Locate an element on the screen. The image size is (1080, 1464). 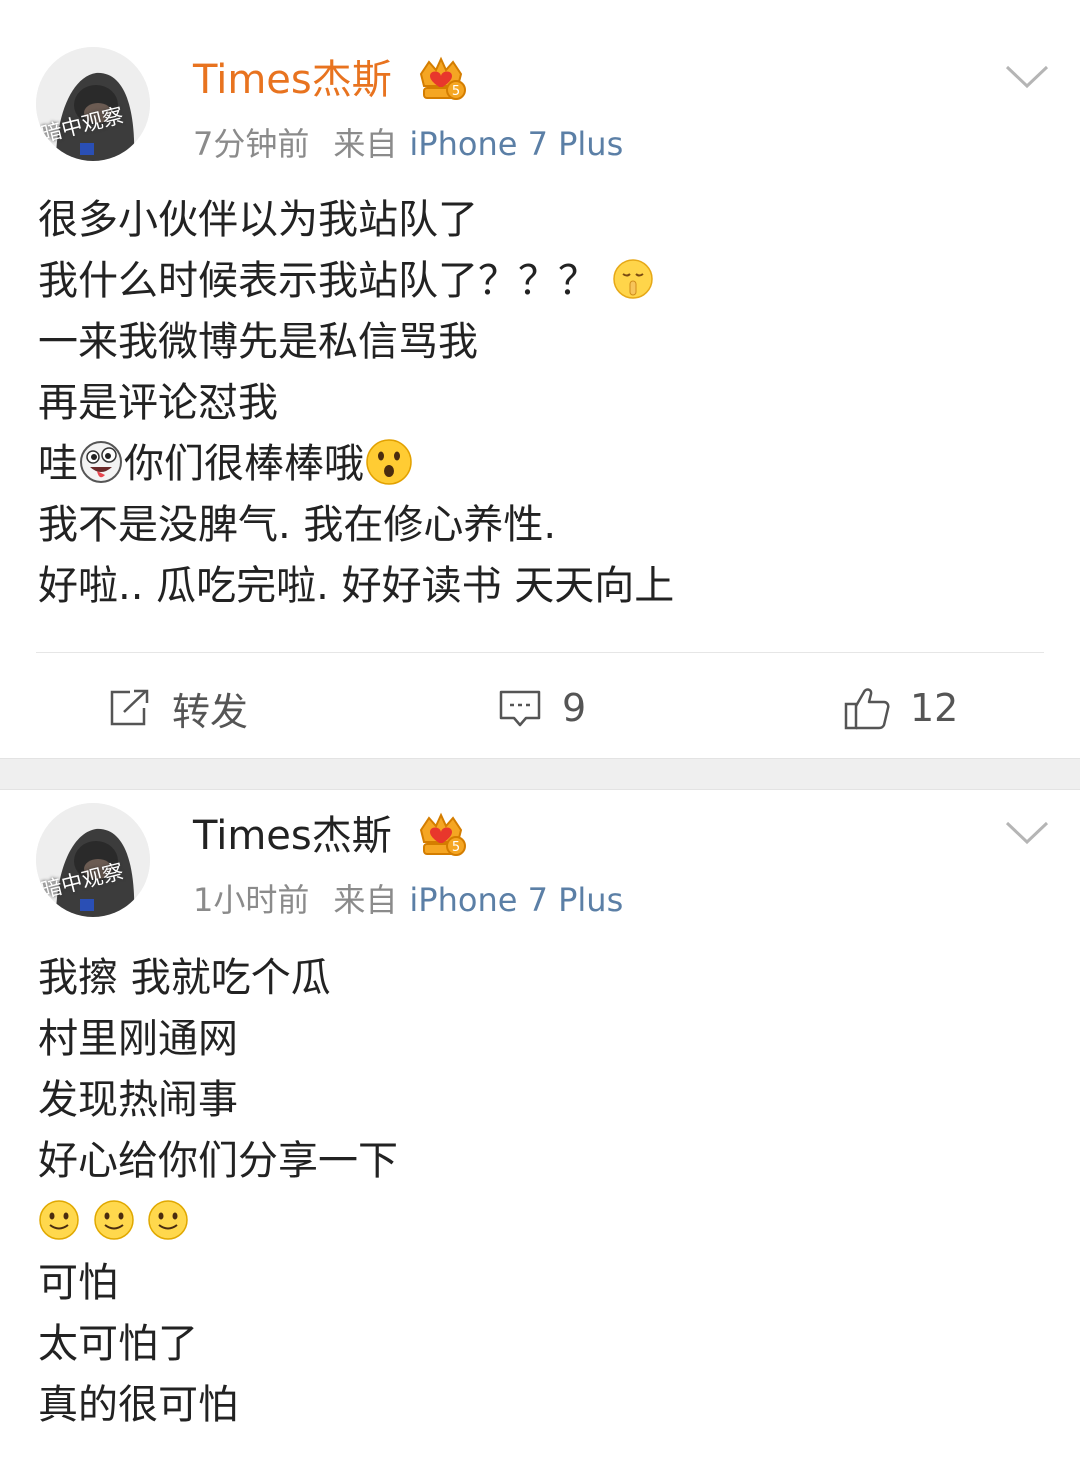
post-line-text: 你们很棒棒哦 is located at coordinates (244, 464).